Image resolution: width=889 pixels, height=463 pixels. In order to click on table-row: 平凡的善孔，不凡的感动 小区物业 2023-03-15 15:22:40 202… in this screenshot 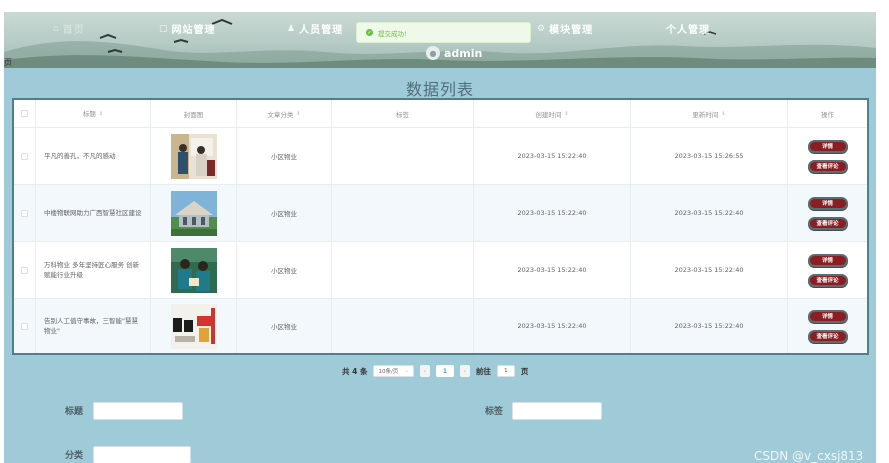, I will do `click(440, 156)`.